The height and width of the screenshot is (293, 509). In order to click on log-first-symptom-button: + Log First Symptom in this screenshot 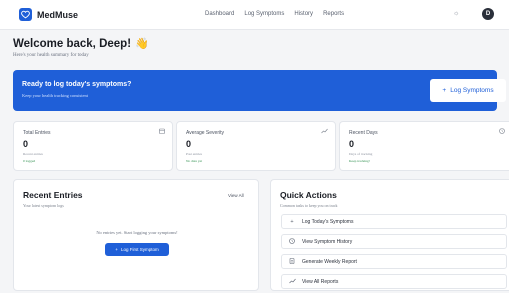, I will do `click(137, 249)`.